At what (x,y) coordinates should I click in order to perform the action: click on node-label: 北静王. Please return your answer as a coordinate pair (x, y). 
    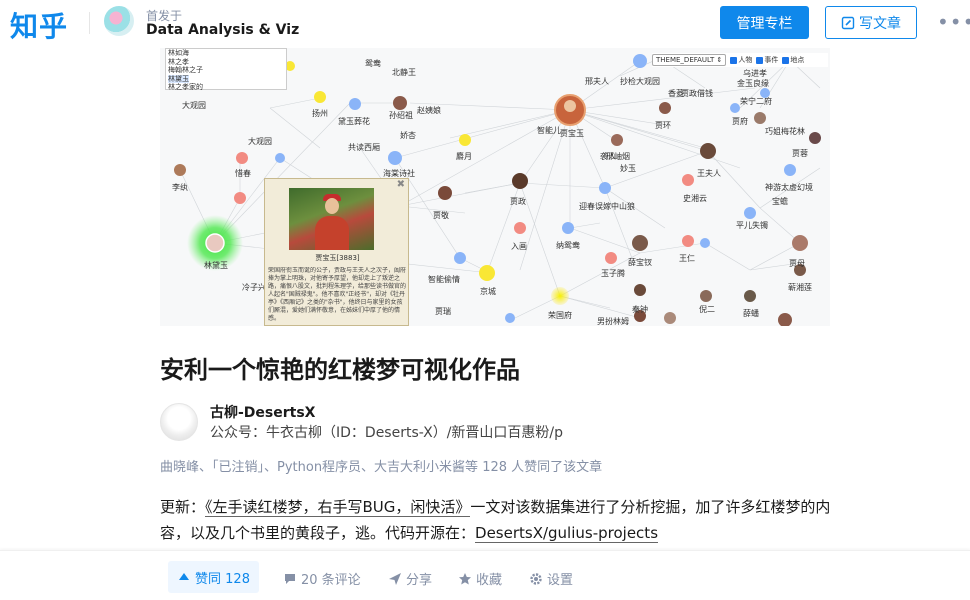
    Looking at the image, I should click on (404, 72).